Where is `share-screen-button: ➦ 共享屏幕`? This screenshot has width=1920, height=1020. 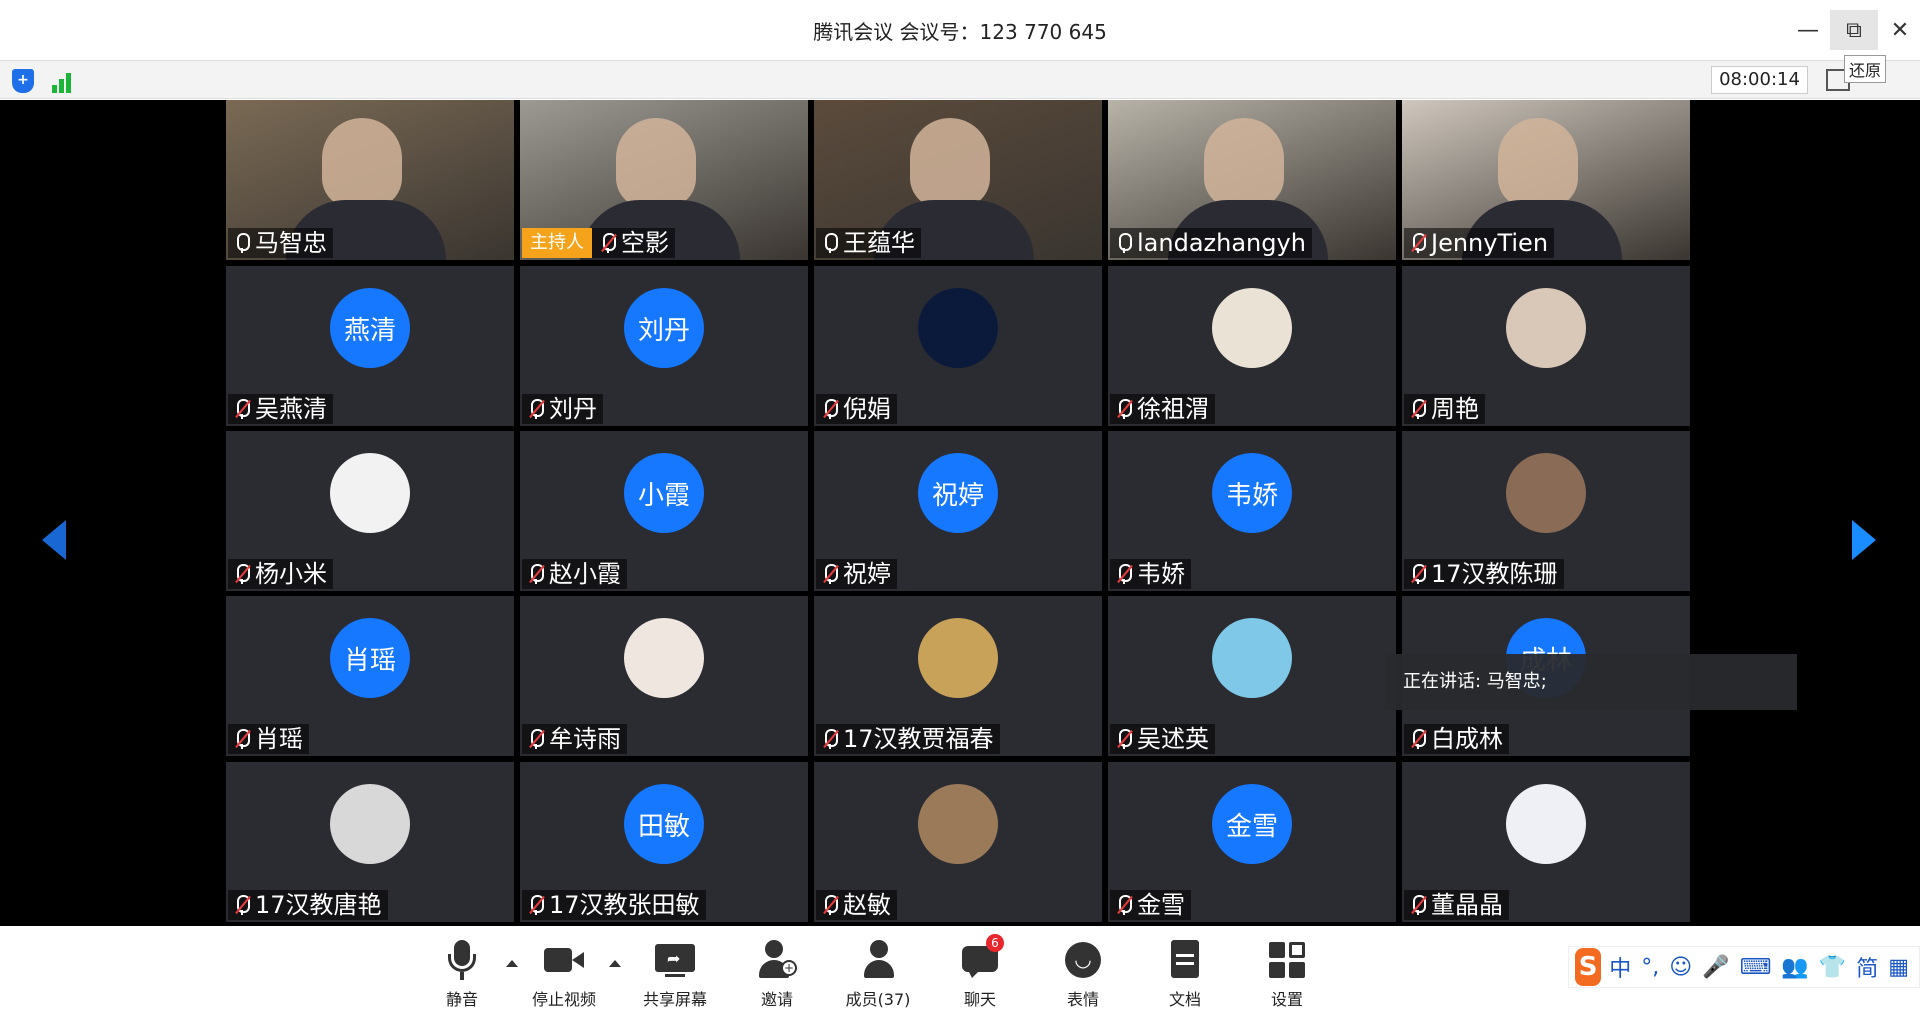
share-screen-button: ➦ 共享屏幕 is located at coordinates (675, 975).